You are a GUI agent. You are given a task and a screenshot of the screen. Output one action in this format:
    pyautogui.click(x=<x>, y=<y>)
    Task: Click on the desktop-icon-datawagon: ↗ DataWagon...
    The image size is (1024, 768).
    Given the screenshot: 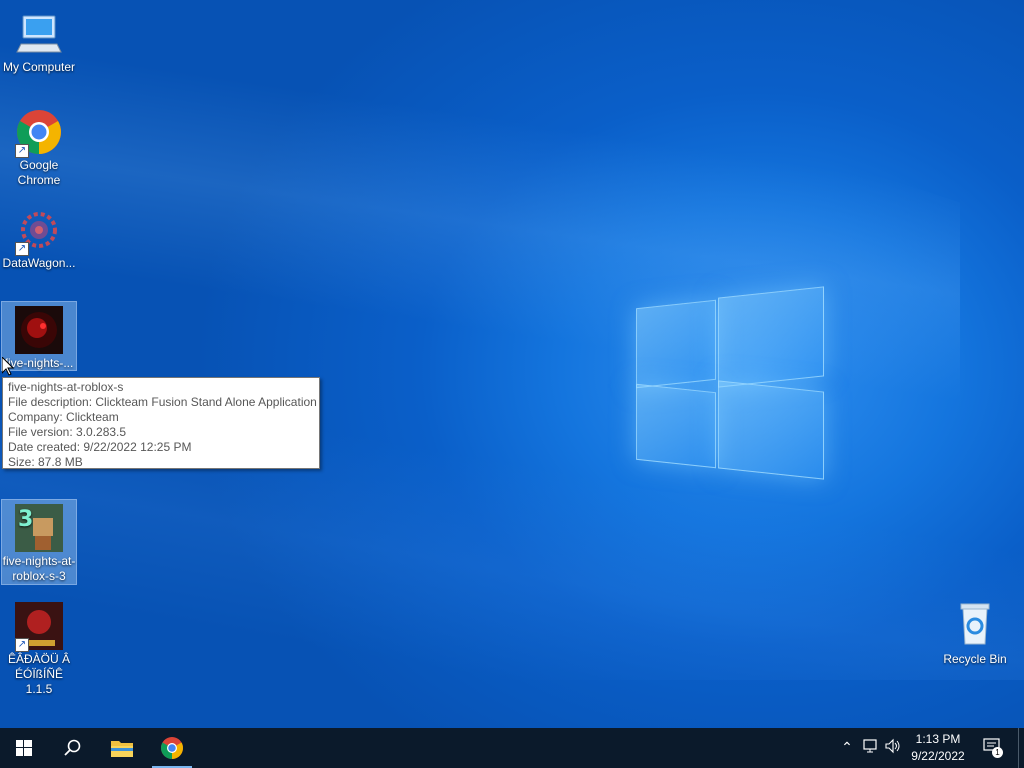 What is the action you would take?
    pyautogui.click(x=39, y=236)
    